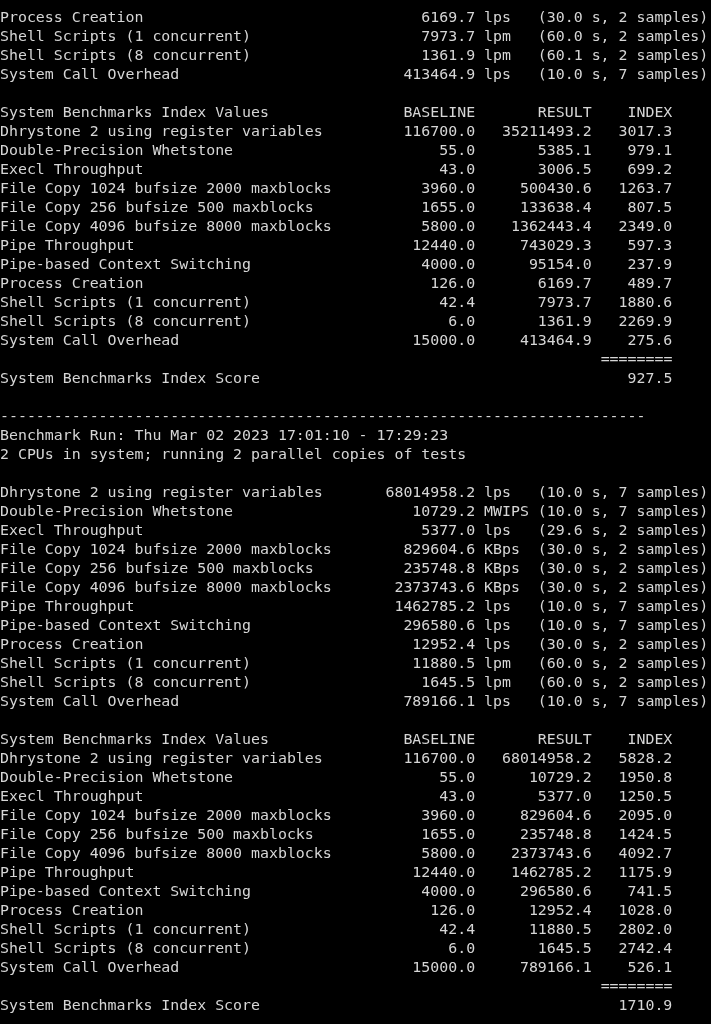 The image size is (711, 1024). I want to click on index-value: 275.6, so click(649, 340).